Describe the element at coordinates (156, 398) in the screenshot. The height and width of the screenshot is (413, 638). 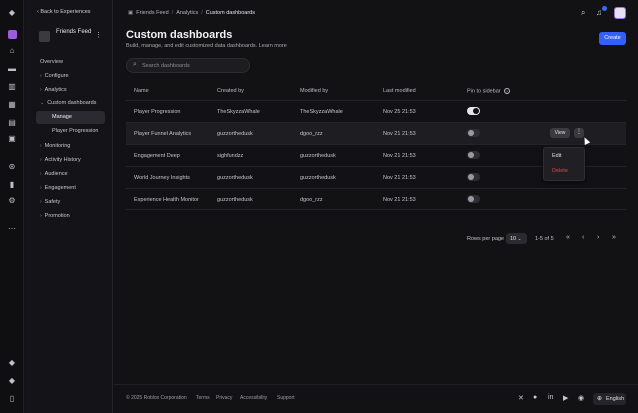
I see `copyright: © 2025 Roblox Corporation` at that location.